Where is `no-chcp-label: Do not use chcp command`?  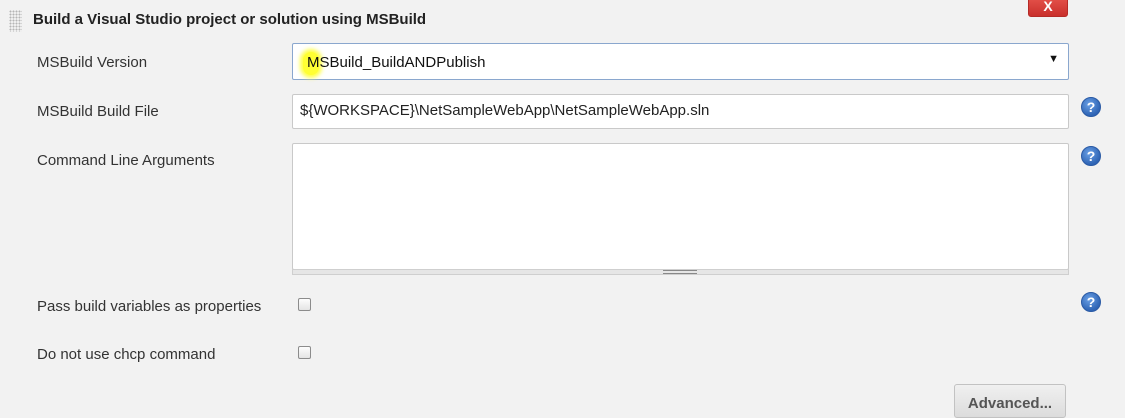 no-chcp-label: Do not use chcp command is located at coordinates (126, 354).